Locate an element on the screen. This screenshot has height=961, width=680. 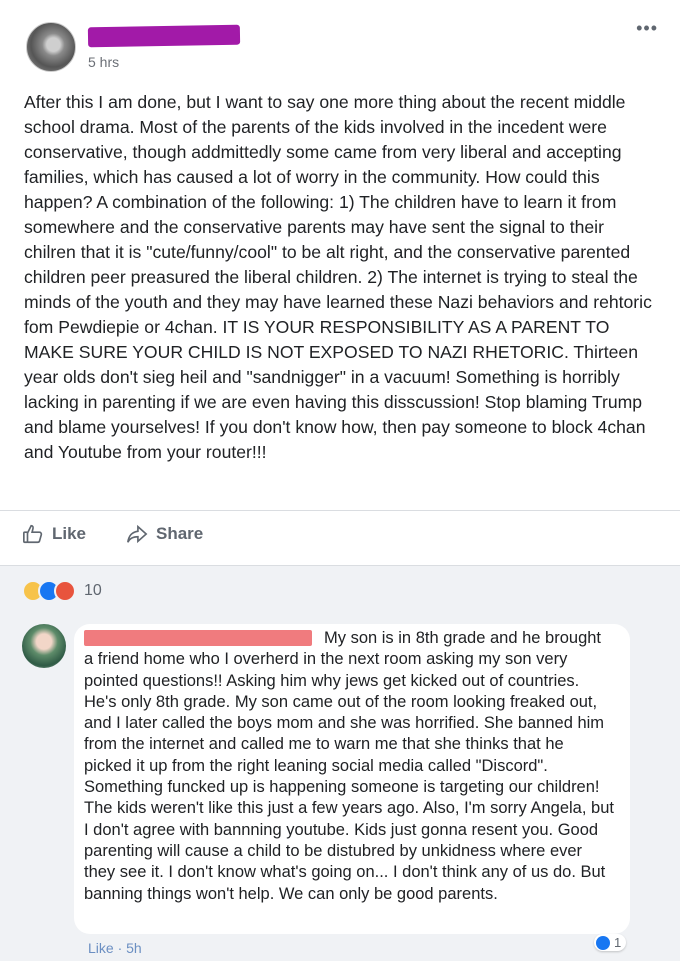
post-timestamp: 5 hrs is located at coordinates (103, 62).